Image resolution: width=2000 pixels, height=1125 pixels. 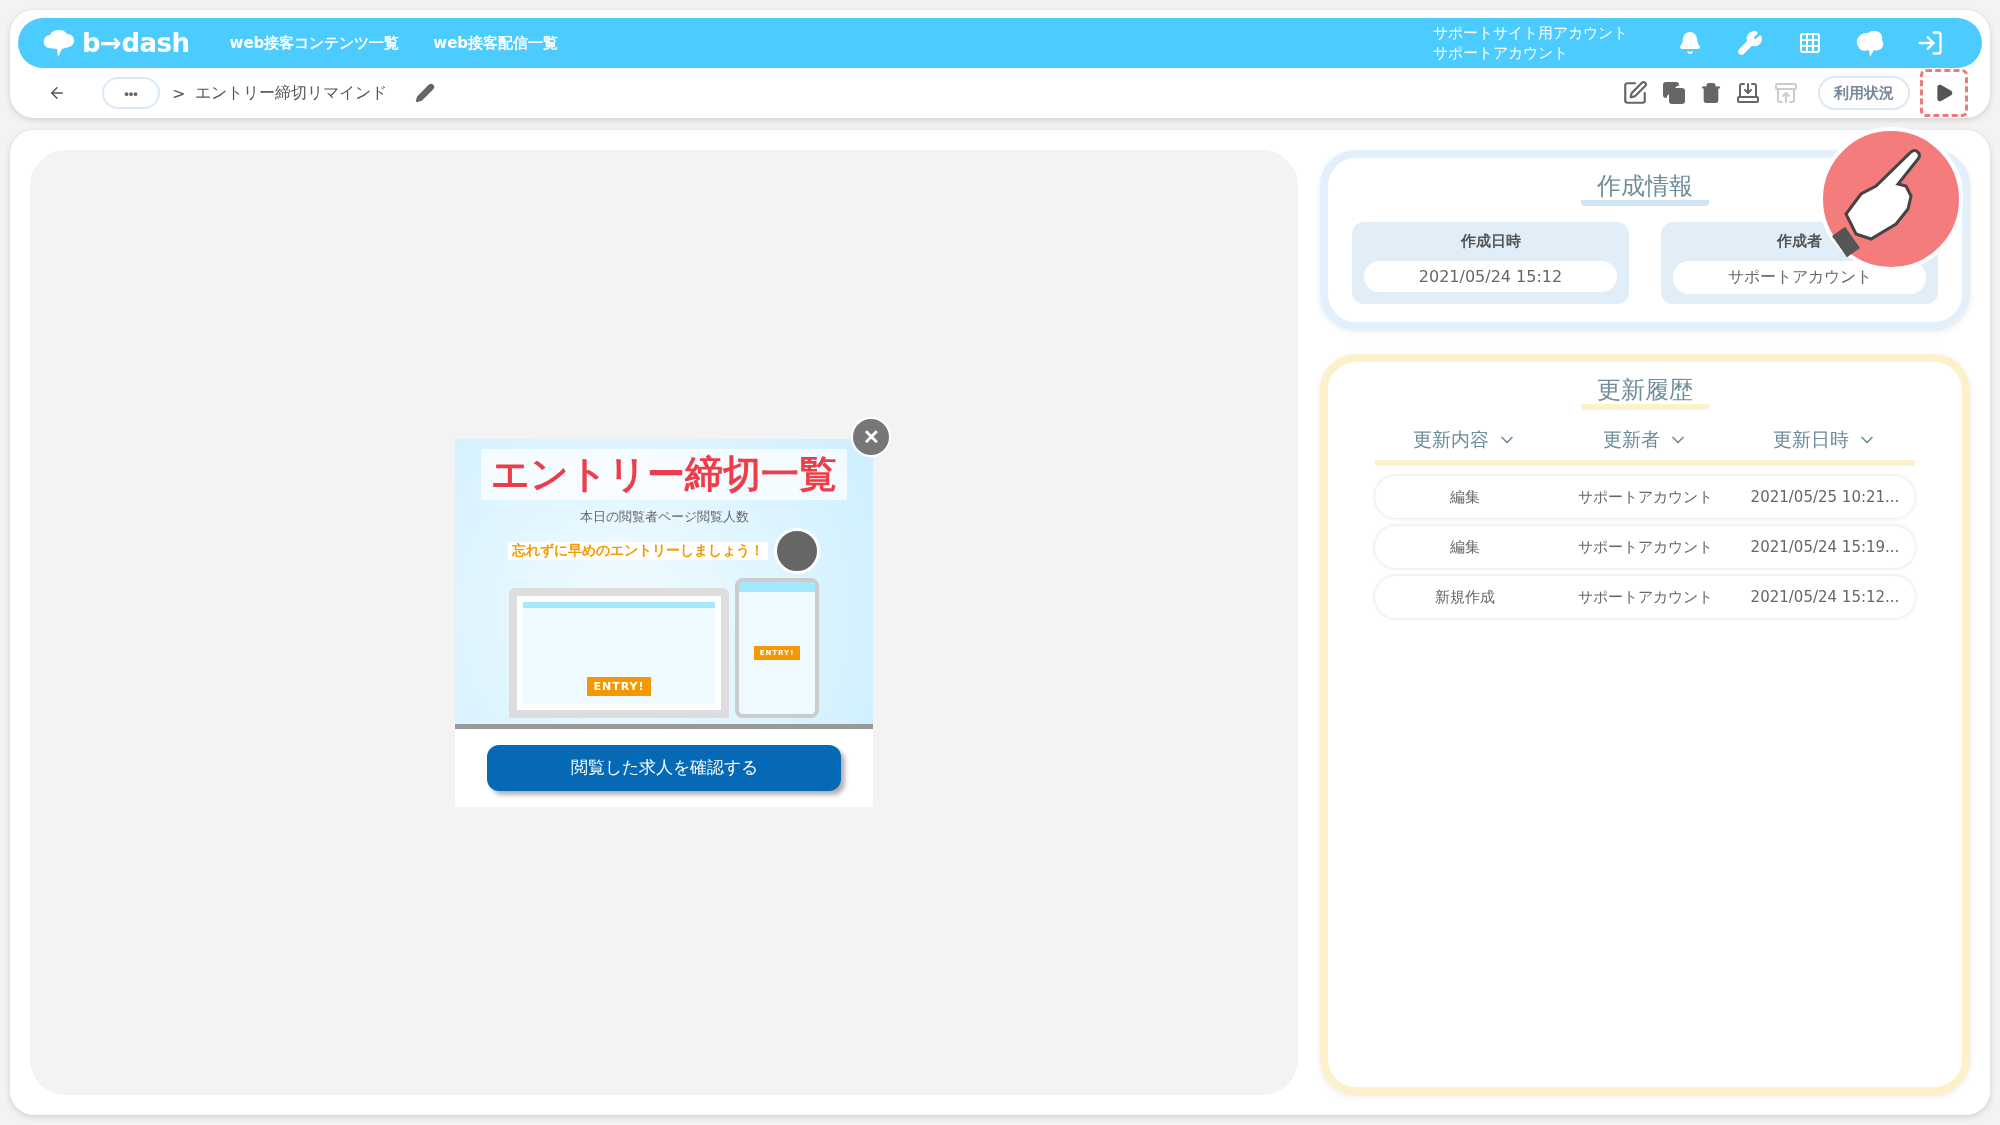 I want to click on nav-link: web接客配信一覧, so click(x=496, y=43).